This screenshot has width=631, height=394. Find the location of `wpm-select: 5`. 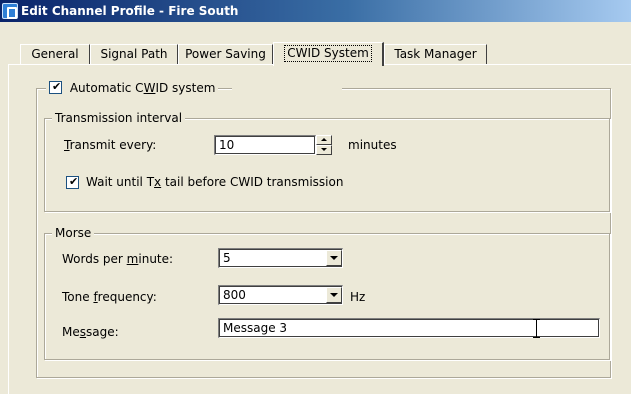

wpm-select: 5 is located at coordinates (280, 258).